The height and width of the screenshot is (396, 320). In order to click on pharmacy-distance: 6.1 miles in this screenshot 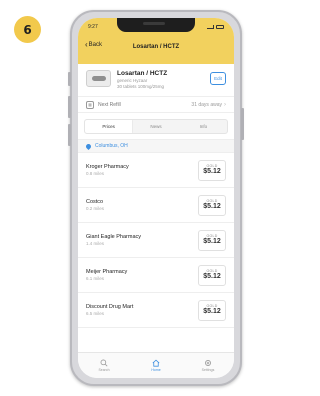, I will do `click(95, 278)`.